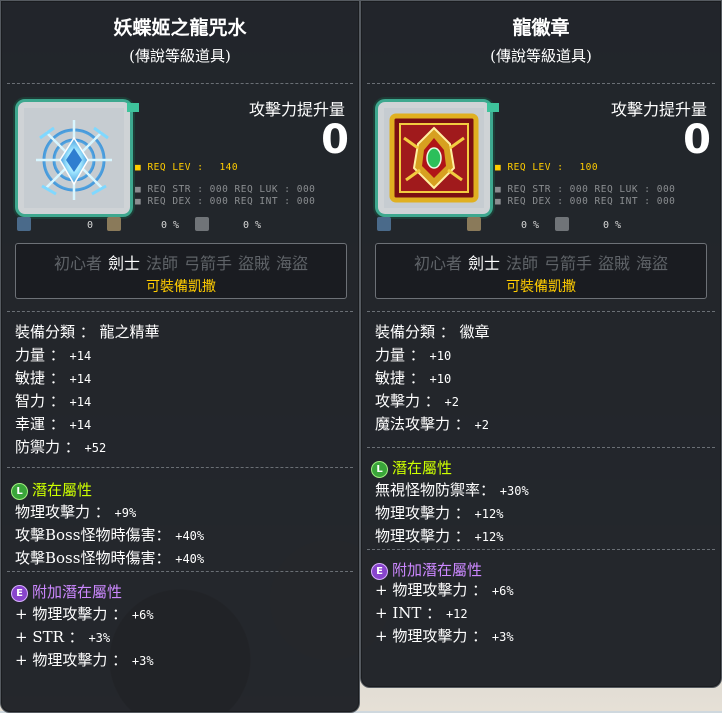  I want to click on additional-potential-line: + STR ： +3%, so click(84, 637).